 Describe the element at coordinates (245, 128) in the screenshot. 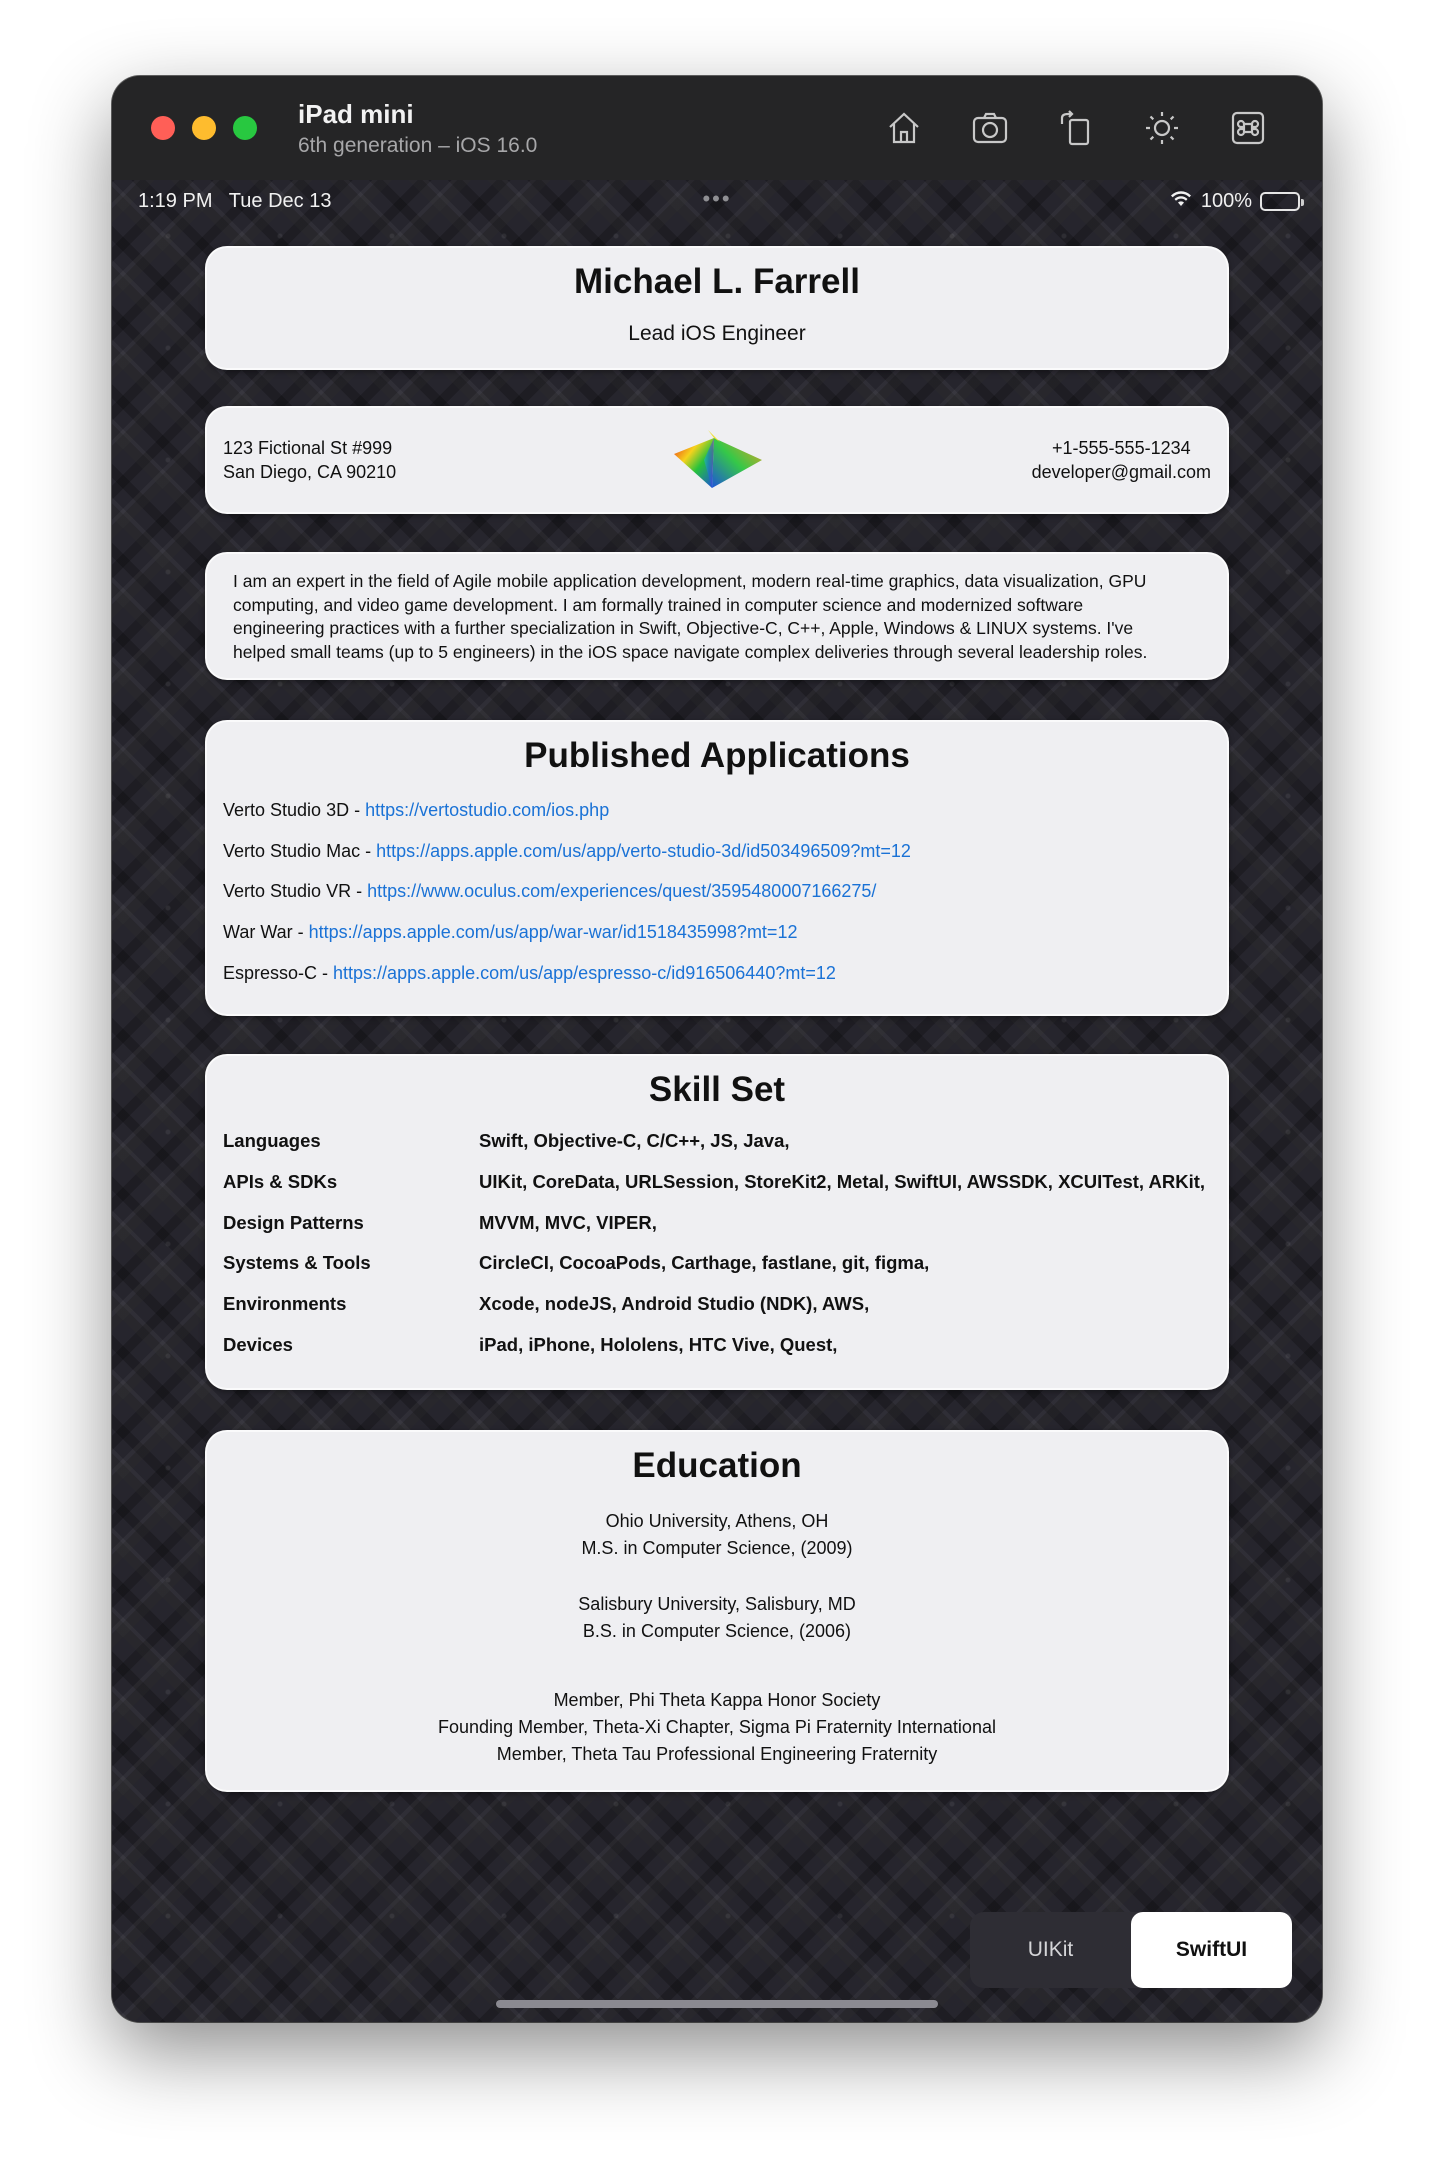

I see `zoom-button` at that location.